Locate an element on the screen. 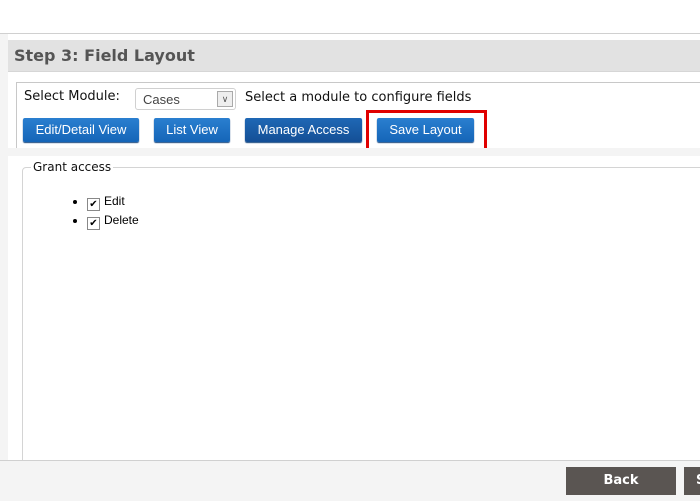 The image size is (700, 501). list-item: ✔ Edit is located at coordinates (113, 201).